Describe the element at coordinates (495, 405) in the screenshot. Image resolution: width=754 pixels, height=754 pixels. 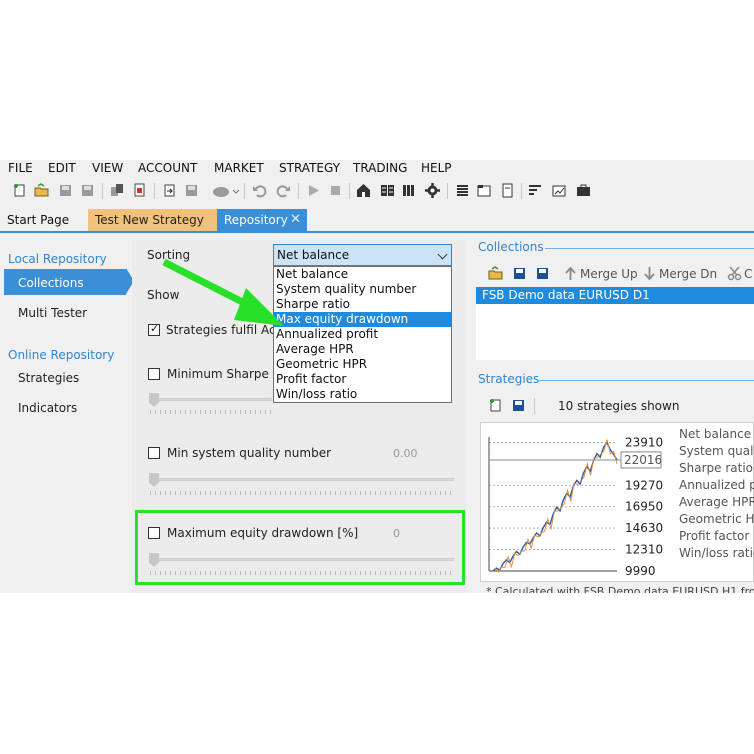
I see `add-strategy-icon` at that location.